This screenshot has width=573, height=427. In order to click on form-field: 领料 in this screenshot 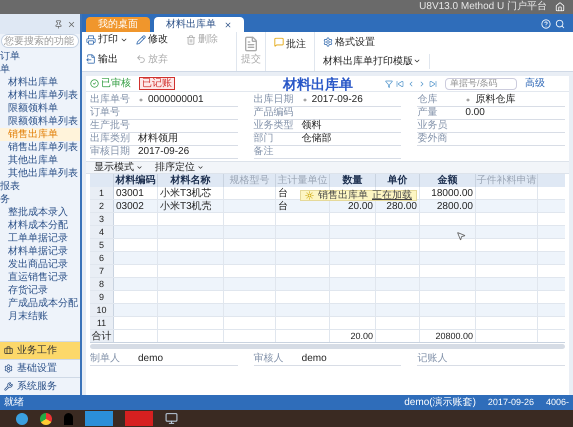, I will do `click(352, 126)`.